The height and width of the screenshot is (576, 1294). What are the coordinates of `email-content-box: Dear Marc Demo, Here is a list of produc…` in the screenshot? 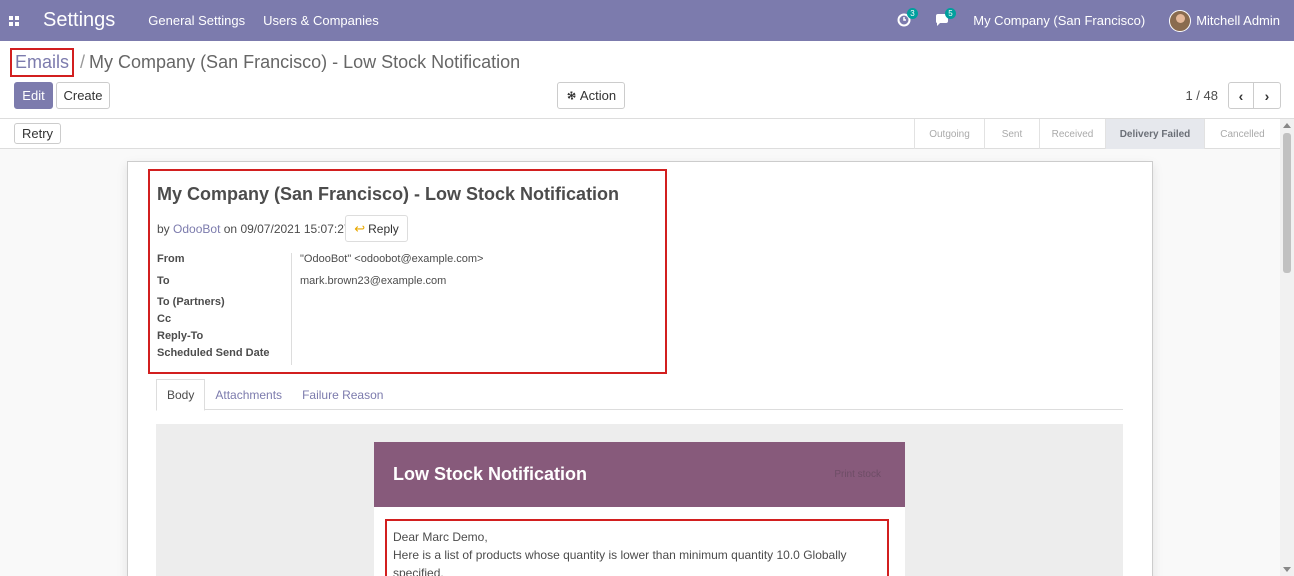 It's located at (637, 547).